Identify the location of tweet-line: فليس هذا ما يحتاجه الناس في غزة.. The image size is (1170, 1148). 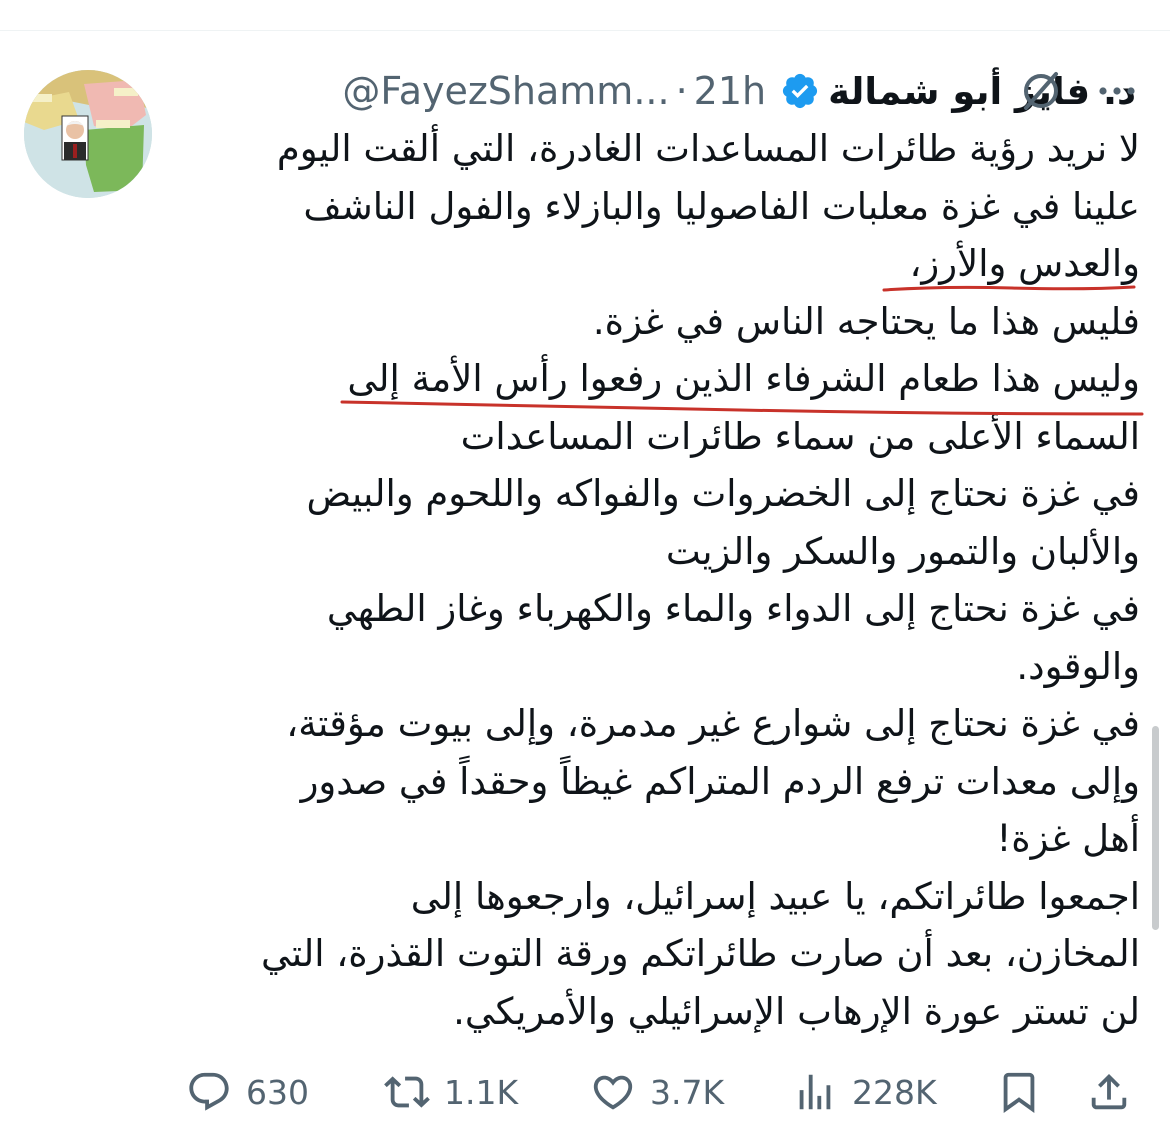
(866, 321).